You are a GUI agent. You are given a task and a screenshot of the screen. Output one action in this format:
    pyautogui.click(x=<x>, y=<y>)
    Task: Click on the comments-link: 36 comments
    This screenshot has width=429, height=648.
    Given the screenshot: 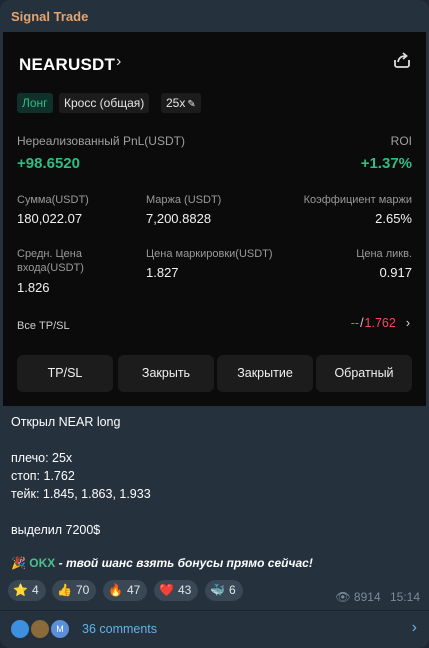 What is the action you would take?
    pyautogui.click(x=119, y=629)
    